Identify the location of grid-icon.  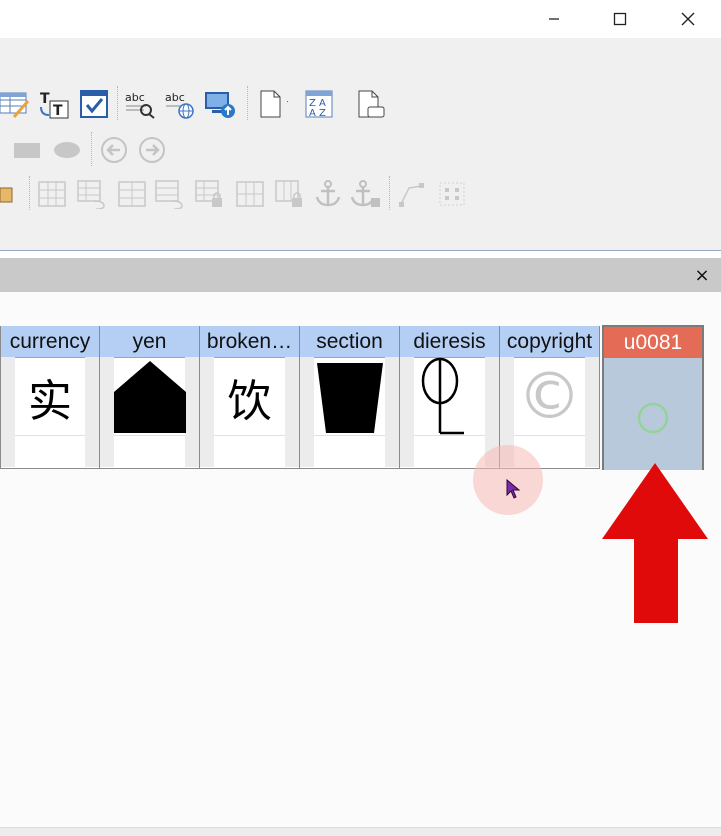
(52, 194).